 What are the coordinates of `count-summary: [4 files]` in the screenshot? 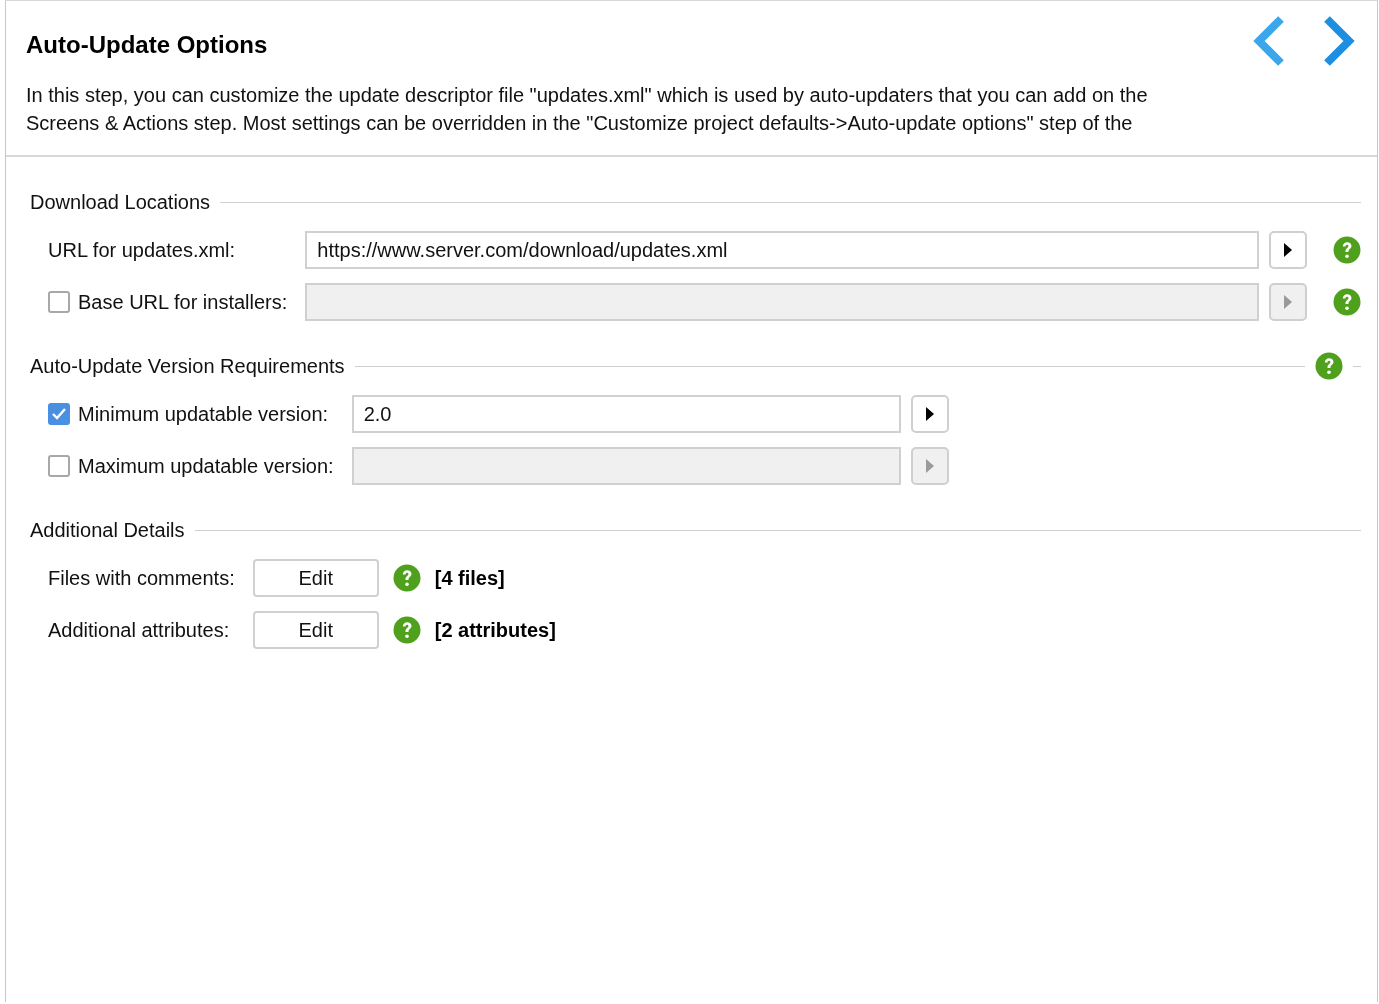 It's located at (469, 578).